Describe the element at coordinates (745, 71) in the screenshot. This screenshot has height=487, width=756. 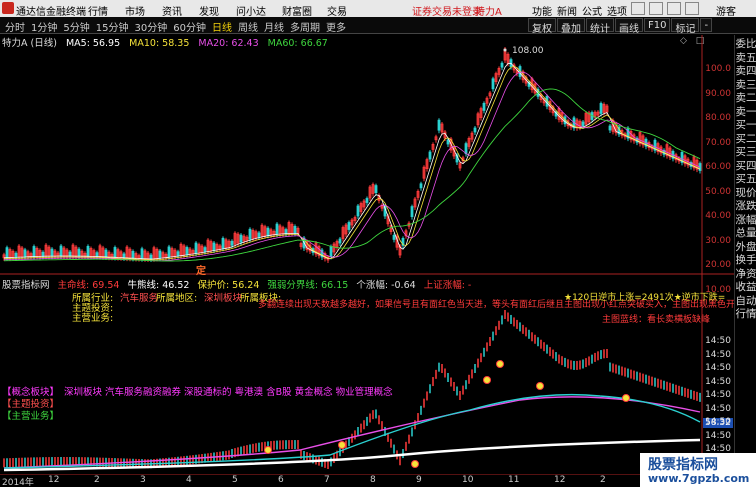
I see `sidebar-tab: 卖四` at that location.